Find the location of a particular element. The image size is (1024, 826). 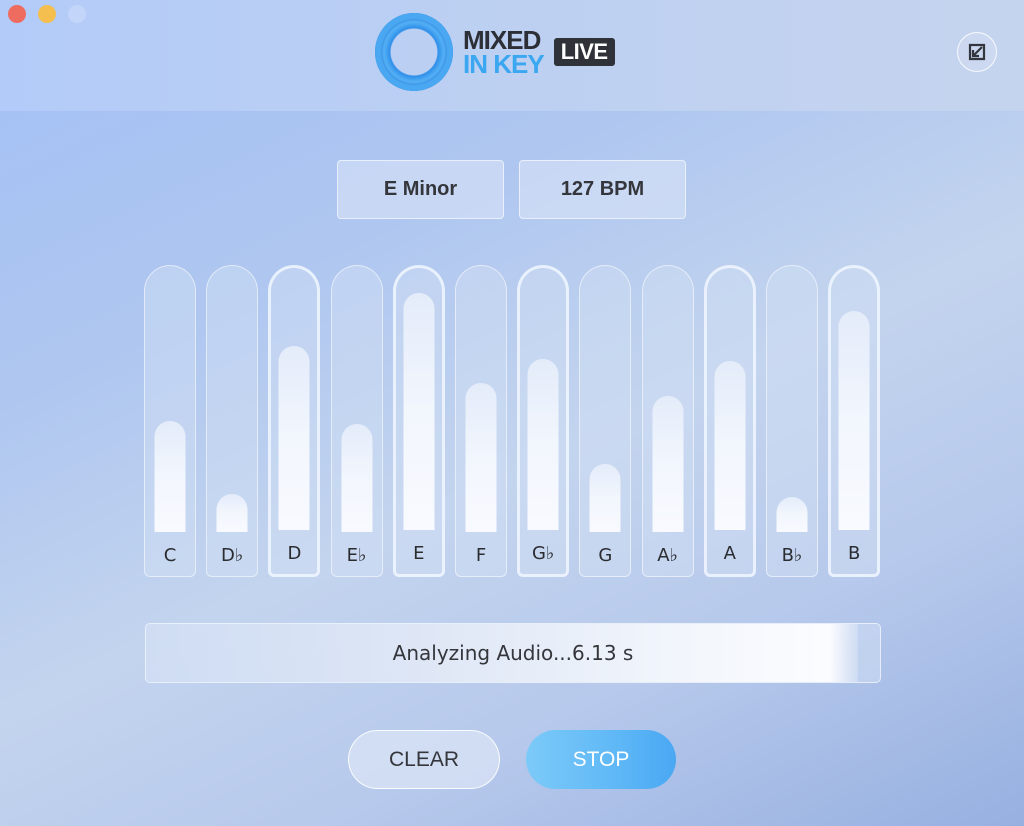

key-column: E is located at coordinates (418, 421).